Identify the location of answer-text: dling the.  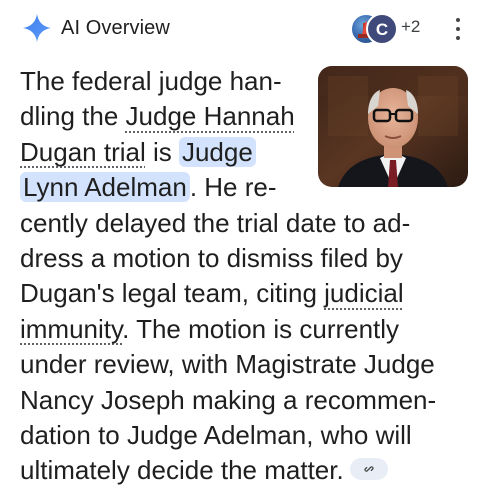
(73, 116).